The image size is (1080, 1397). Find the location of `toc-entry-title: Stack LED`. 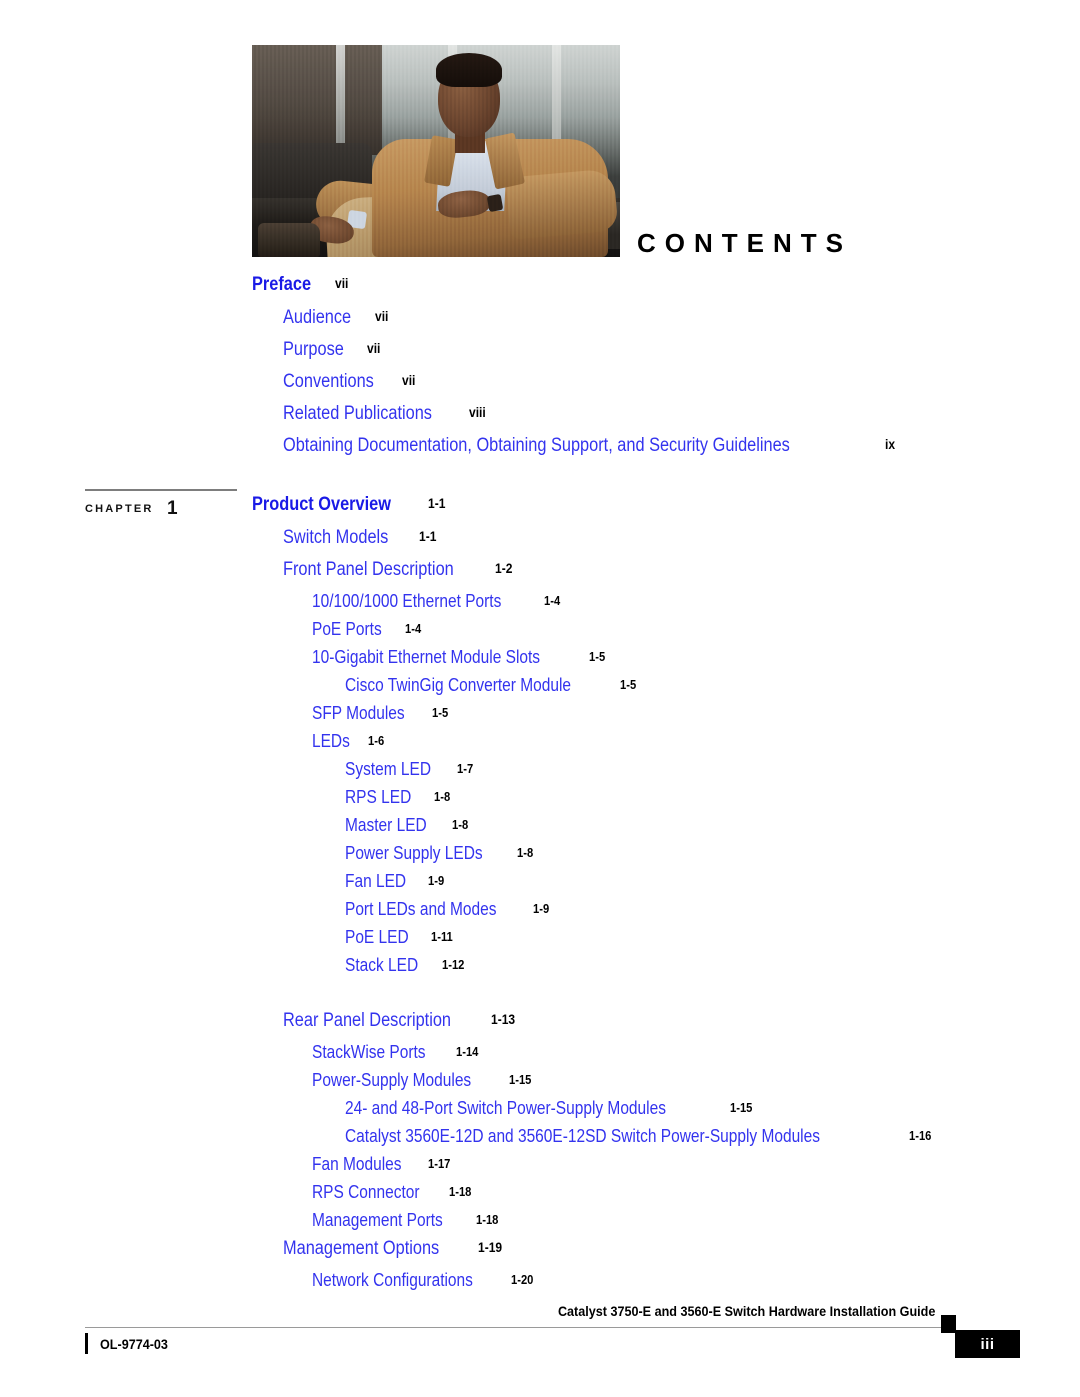

toc-entry-title: Stack LED is located at coordinates (382, 965).